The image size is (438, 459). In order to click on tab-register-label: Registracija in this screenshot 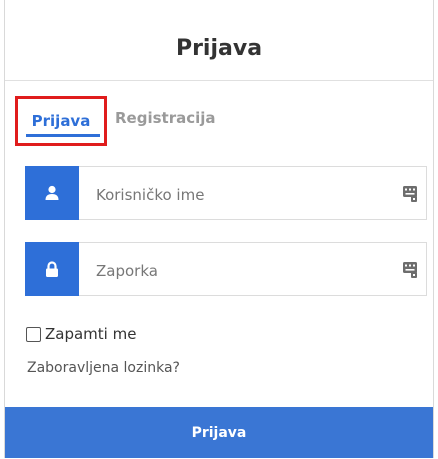, I will do `click(165, 118)`.